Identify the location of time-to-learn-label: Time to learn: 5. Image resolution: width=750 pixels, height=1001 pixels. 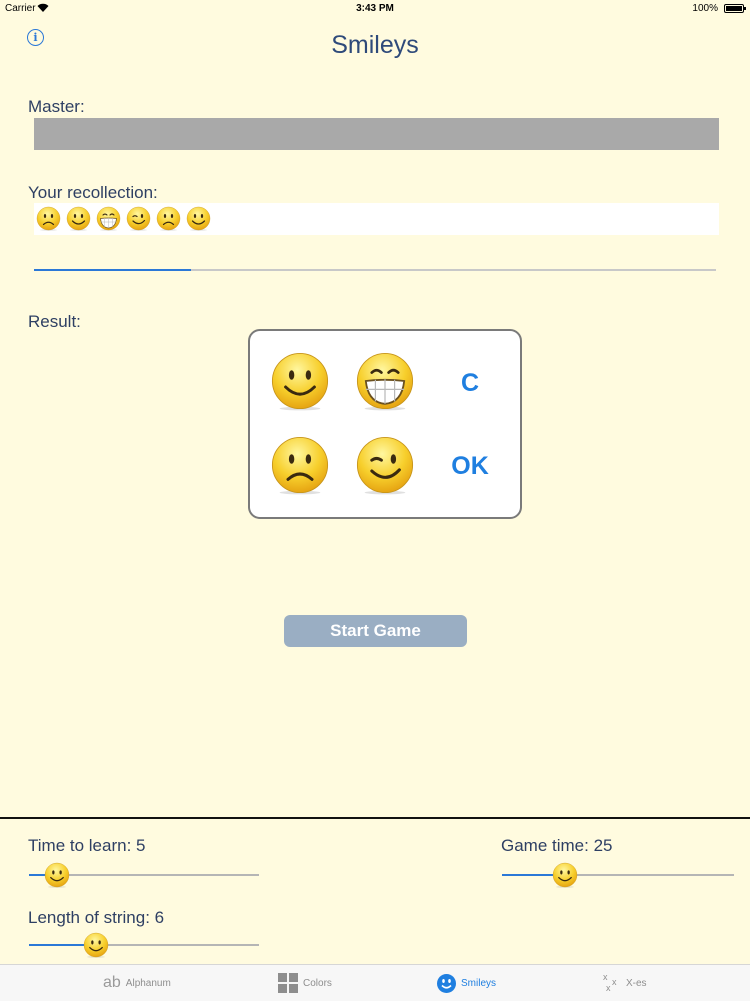
(87, 845).